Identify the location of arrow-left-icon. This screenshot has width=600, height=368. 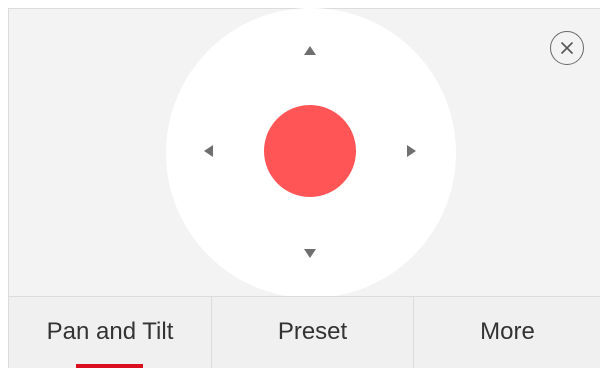
(208, 151).